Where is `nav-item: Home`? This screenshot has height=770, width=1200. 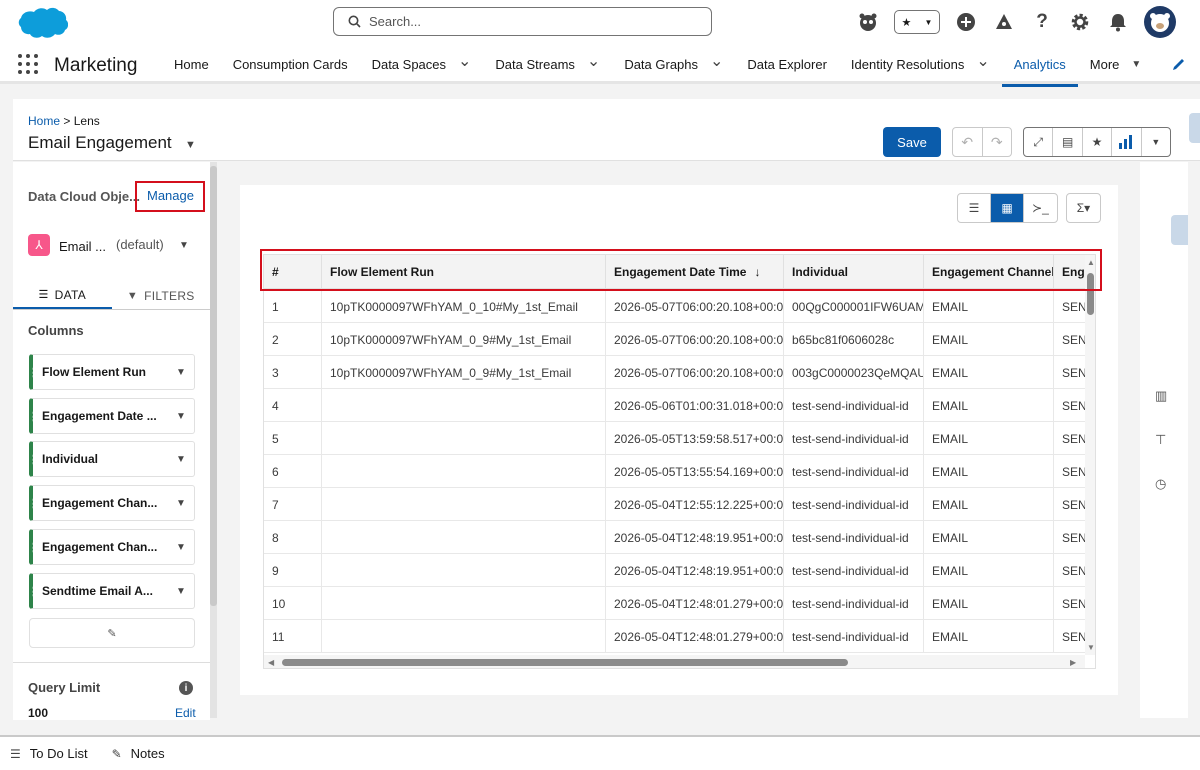
nav-item: Home is located at coordinates (191, 64).